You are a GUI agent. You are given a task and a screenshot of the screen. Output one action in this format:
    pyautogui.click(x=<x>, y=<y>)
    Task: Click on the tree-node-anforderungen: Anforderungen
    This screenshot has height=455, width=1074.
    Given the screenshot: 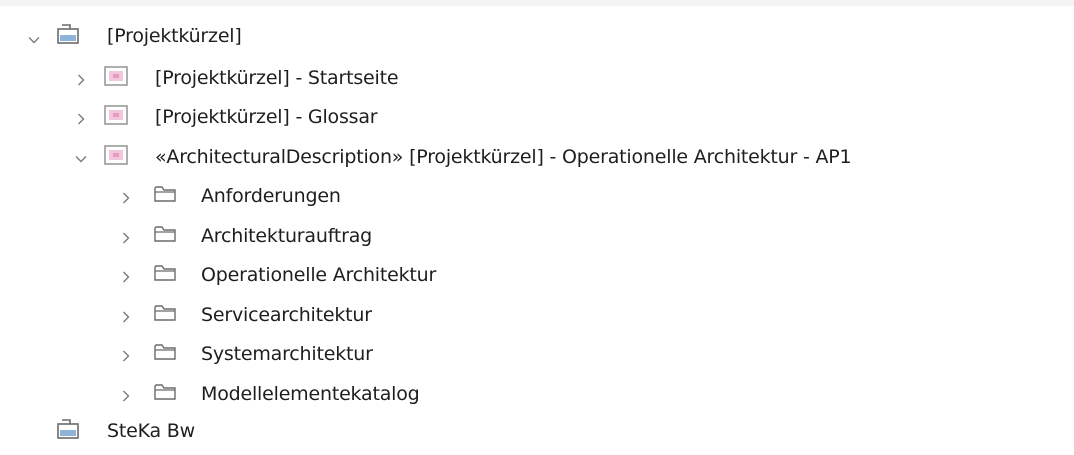 What is the action you would take?
    pyautogui.click(x=537, y=198)
    